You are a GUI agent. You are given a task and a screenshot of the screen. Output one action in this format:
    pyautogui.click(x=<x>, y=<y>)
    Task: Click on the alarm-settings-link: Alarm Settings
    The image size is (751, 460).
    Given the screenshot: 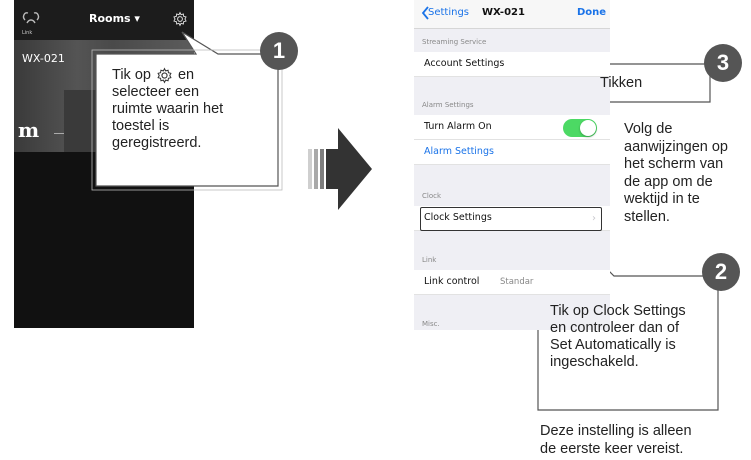 What is the action you would take?
    pyautogui.click(x=459, y=151)
    